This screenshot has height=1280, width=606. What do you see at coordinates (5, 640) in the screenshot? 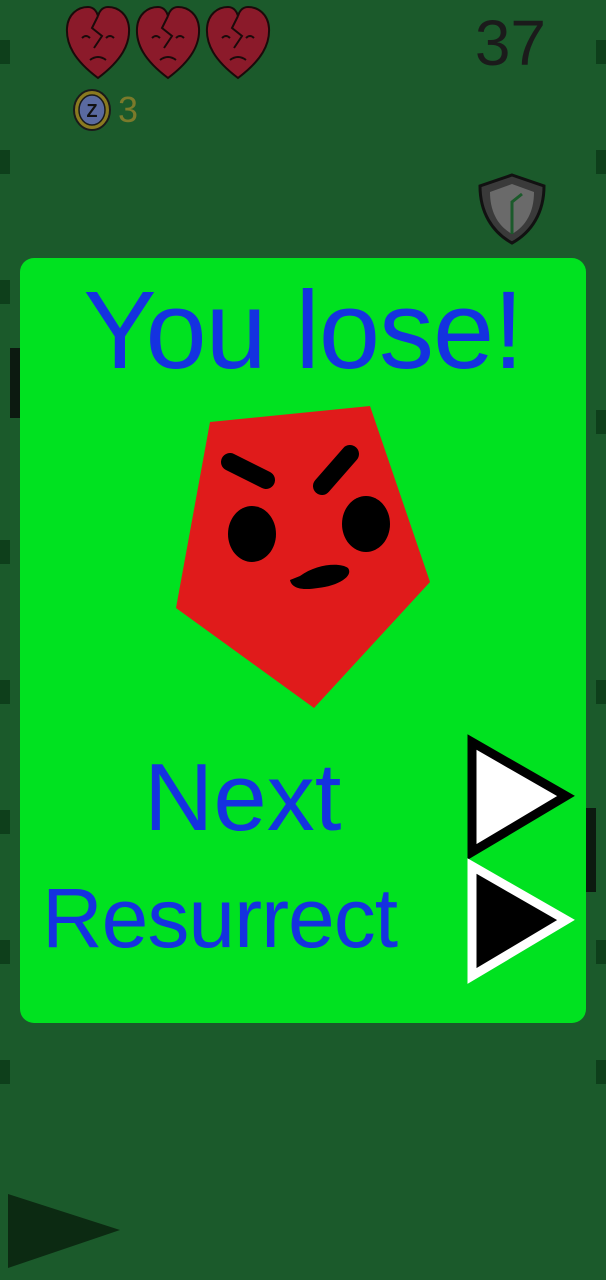
I see `left-wall` at bounding box center [5, 640].